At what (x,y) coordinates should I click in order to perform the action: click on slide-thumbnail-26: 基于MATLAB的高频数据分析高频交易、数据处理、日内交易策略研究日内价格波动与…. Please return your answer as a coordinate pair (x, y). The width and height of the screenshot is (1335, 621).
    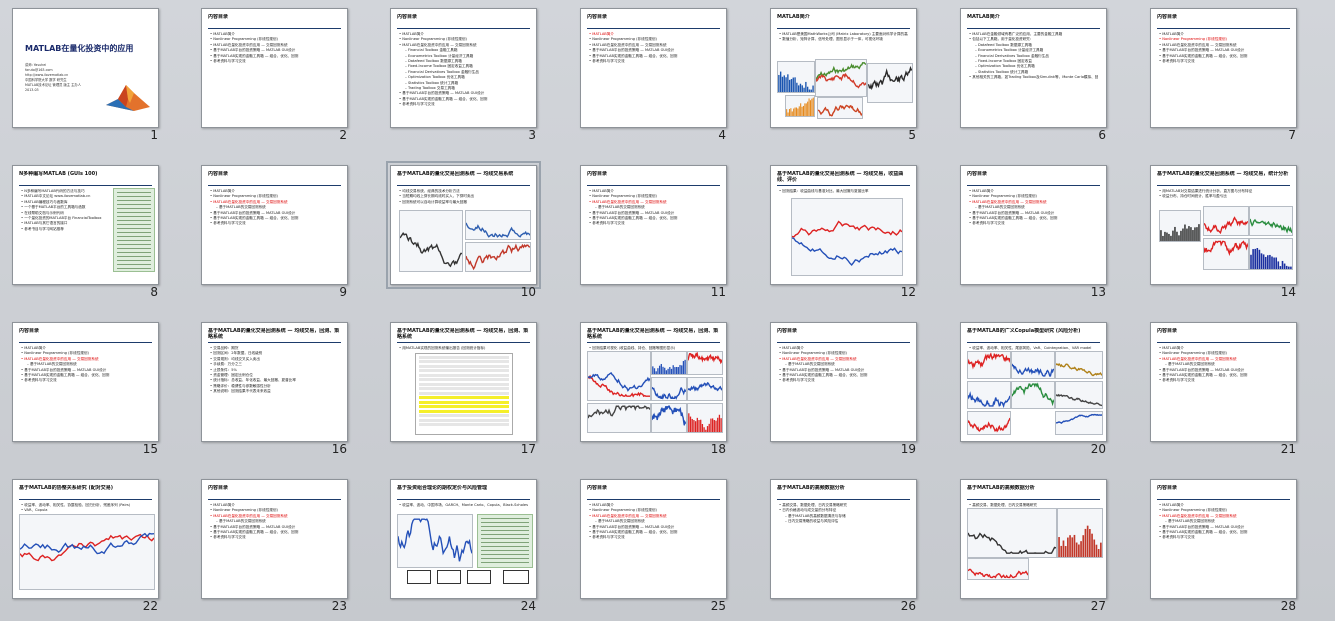
    Looking at the image, I should click on (838, 543).